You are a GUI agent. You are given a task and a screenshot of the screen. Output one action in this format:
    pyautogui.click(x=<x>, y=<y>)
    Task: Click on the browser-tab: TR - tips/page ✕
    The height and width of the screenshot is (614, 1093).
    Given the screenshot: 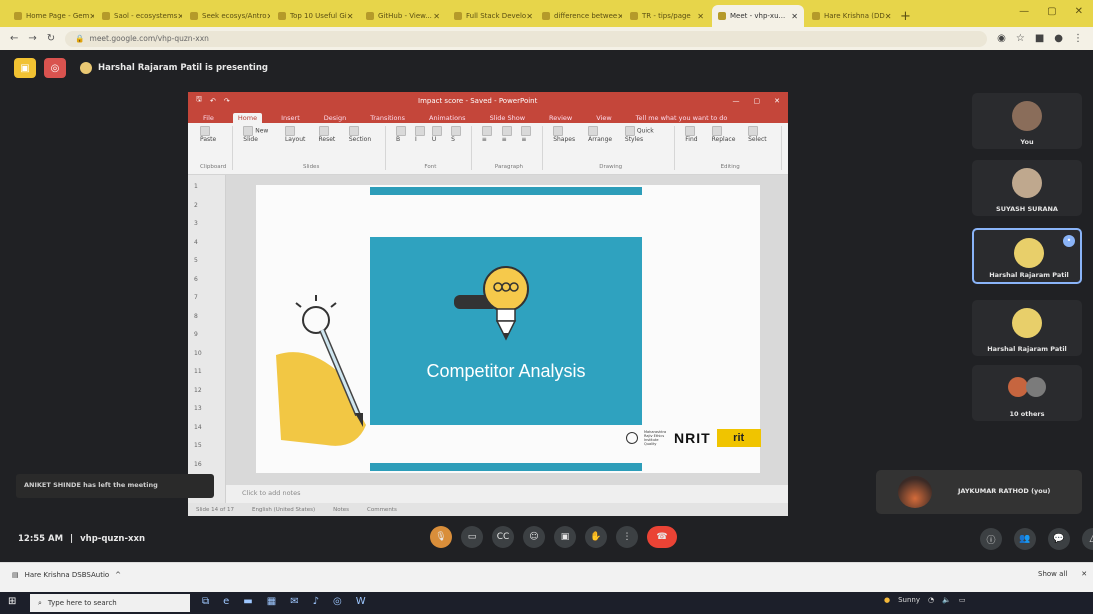 What is the action you would take?
    pyautogui.click(x=667, y=16)
    